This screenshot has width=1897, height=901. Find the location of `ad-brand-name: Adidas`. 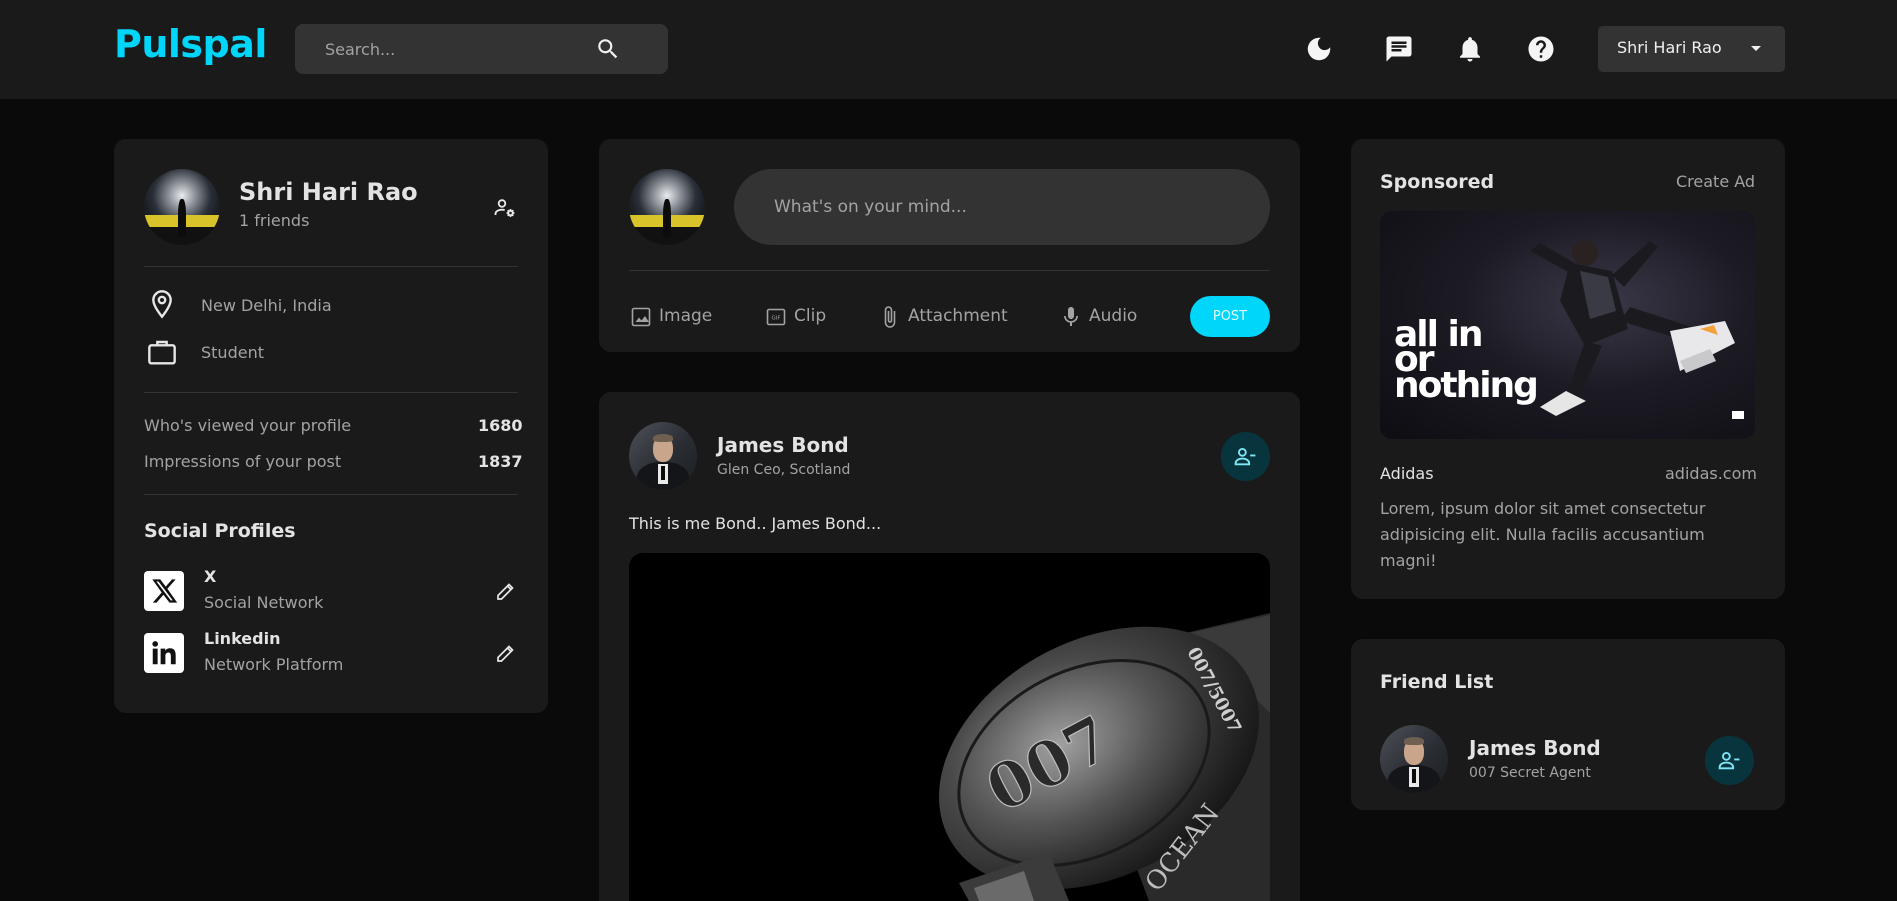

ad-brand-name: Adidas is located at coordinates (1407, 473).